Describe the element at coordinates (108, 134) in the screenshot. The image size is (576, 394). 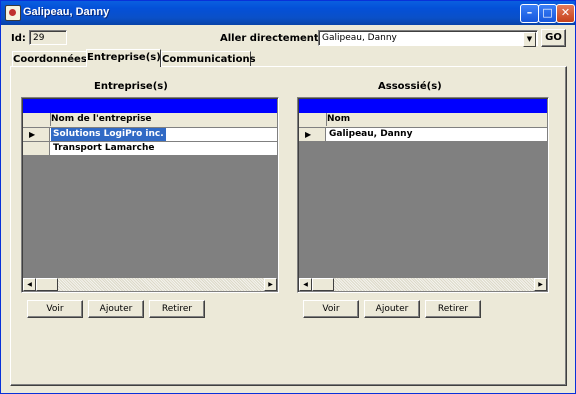
I see `cell-company-name: Solutions LogiPro inc.` at that location.